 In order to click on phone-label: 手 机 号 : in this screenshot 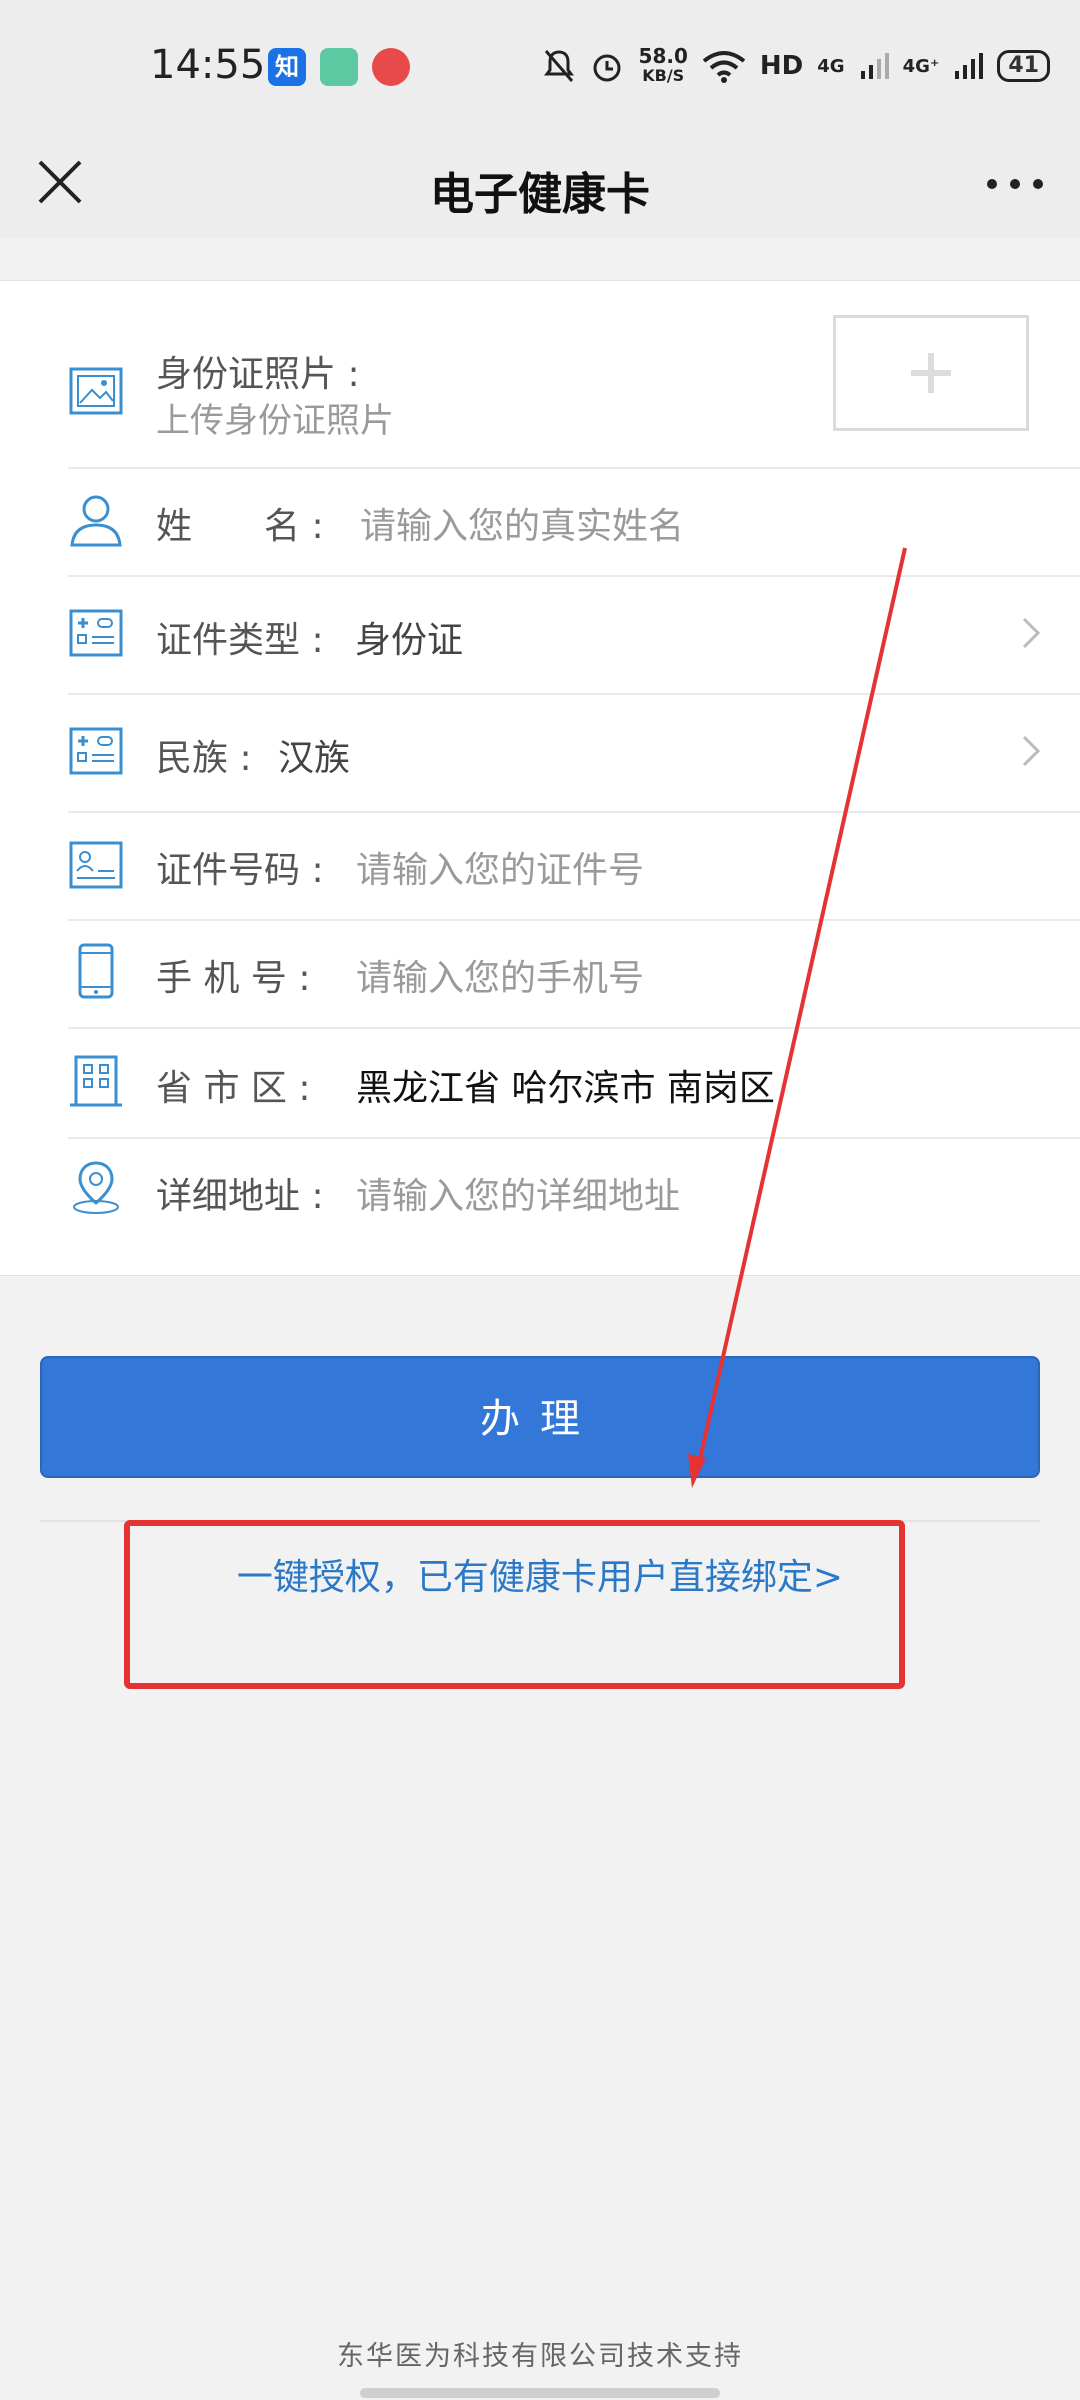, I will do `click(233, 978)`.